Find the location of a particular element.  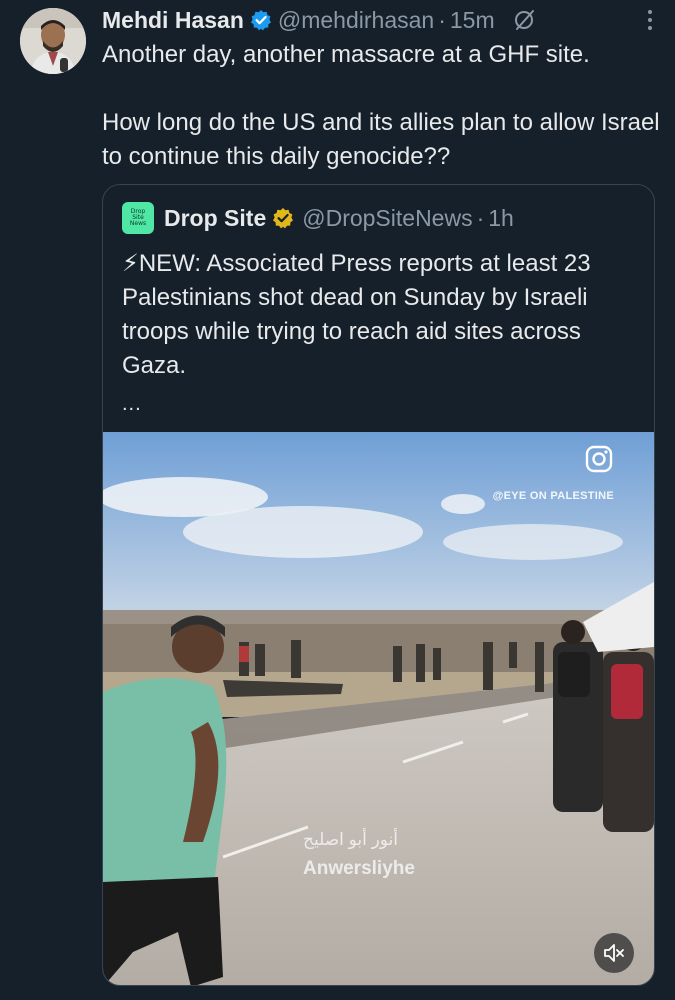

grok-icon is located at coordinates (525, 20).